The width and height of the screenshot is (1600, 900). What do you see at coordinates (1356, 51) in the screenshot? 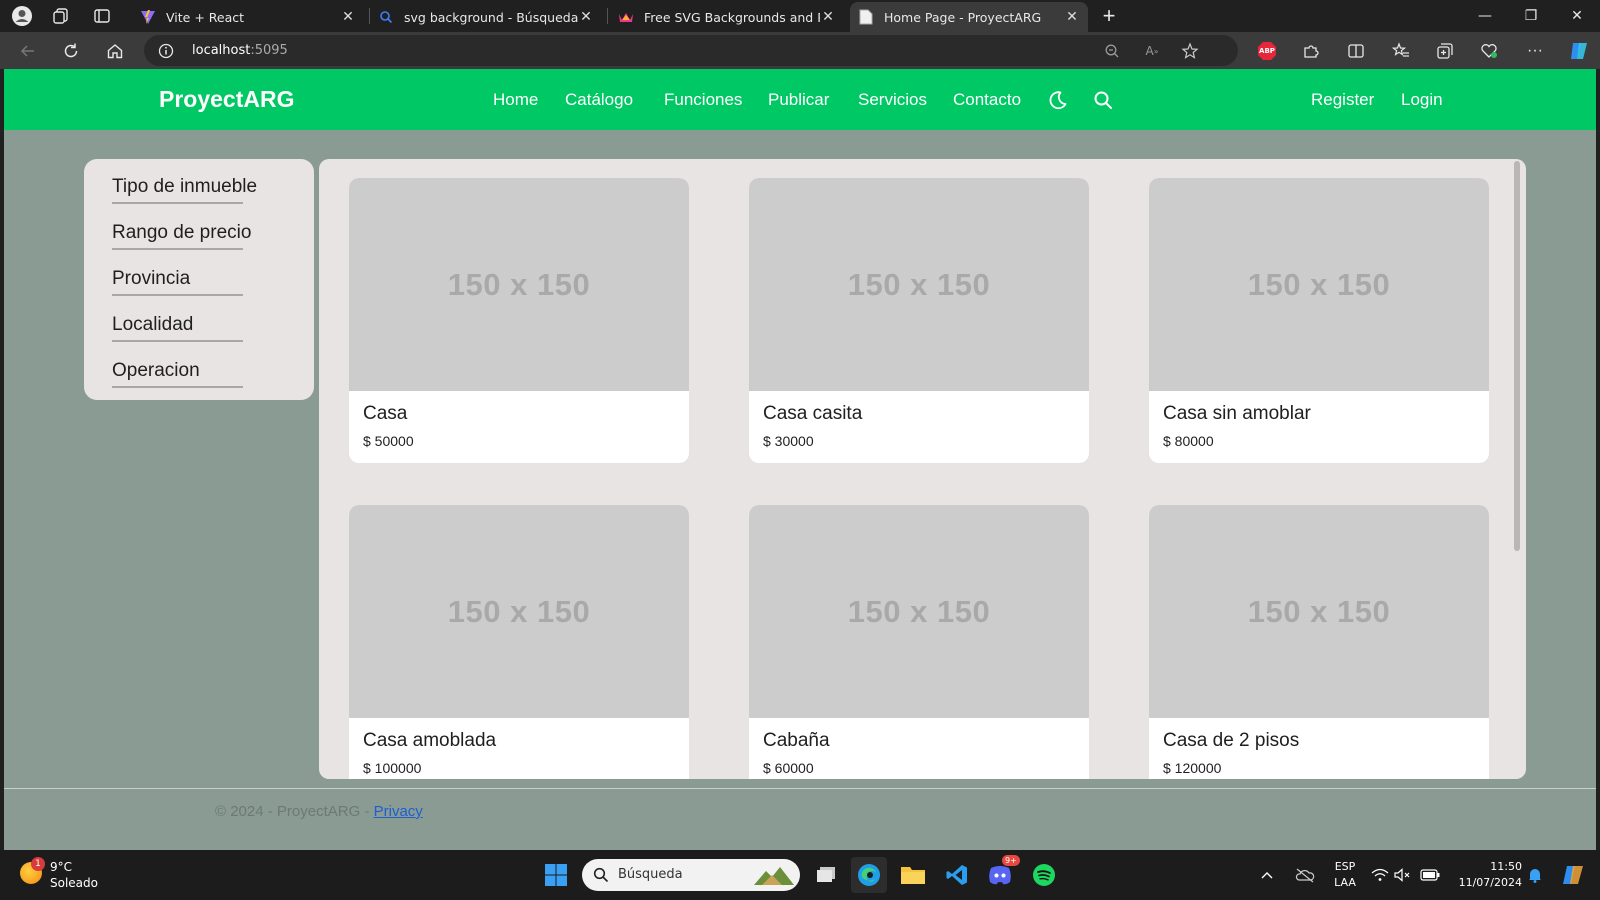
I see `split-screen-icon` at bounding box center [1356, 51].